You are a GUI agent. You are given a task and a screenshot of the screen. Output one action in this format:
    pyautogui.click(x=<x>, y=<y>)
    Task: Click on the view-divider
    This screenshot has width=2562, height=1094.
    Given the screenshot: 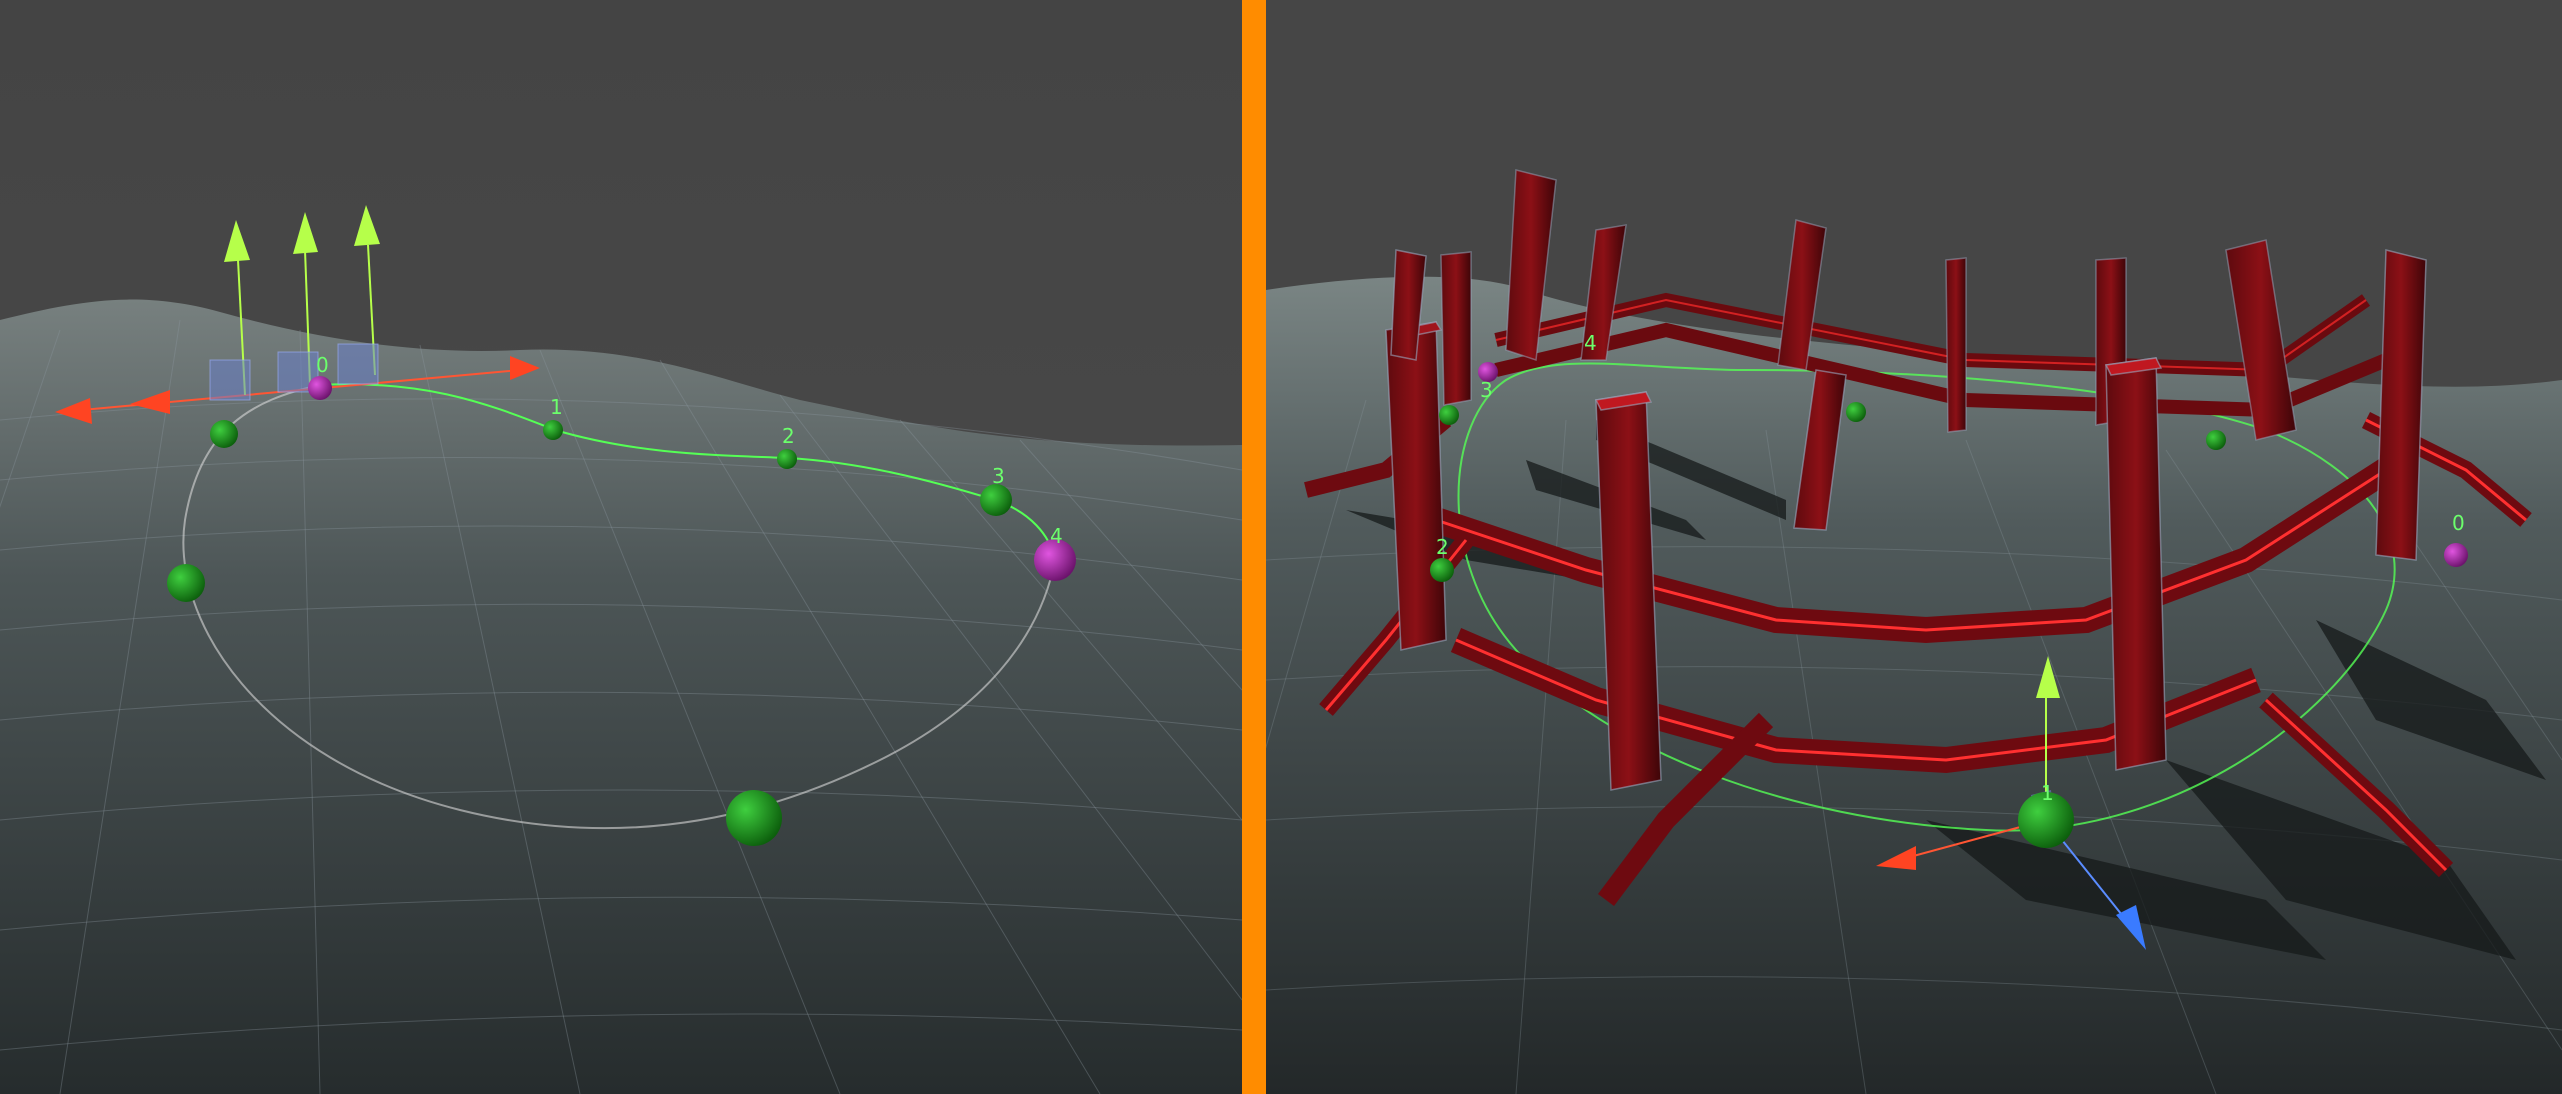 What is the action you would take?
    pyautogui.click(x=1254, y=547)
    